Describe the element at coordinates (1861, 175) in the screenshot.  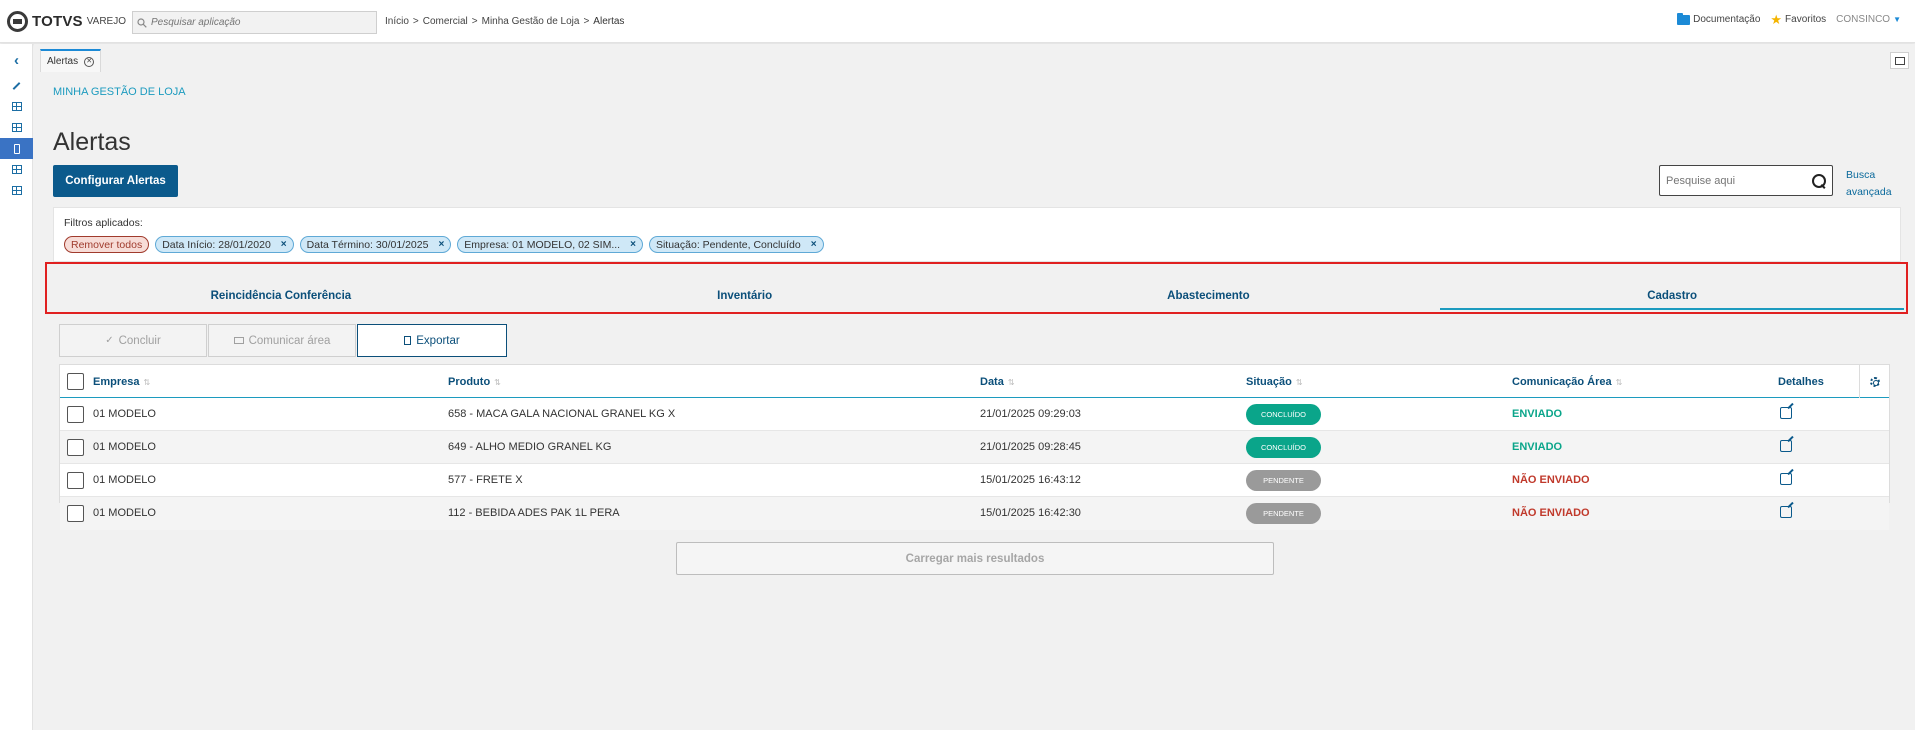
I see `advanced-search-line-1: Busca` at that location.